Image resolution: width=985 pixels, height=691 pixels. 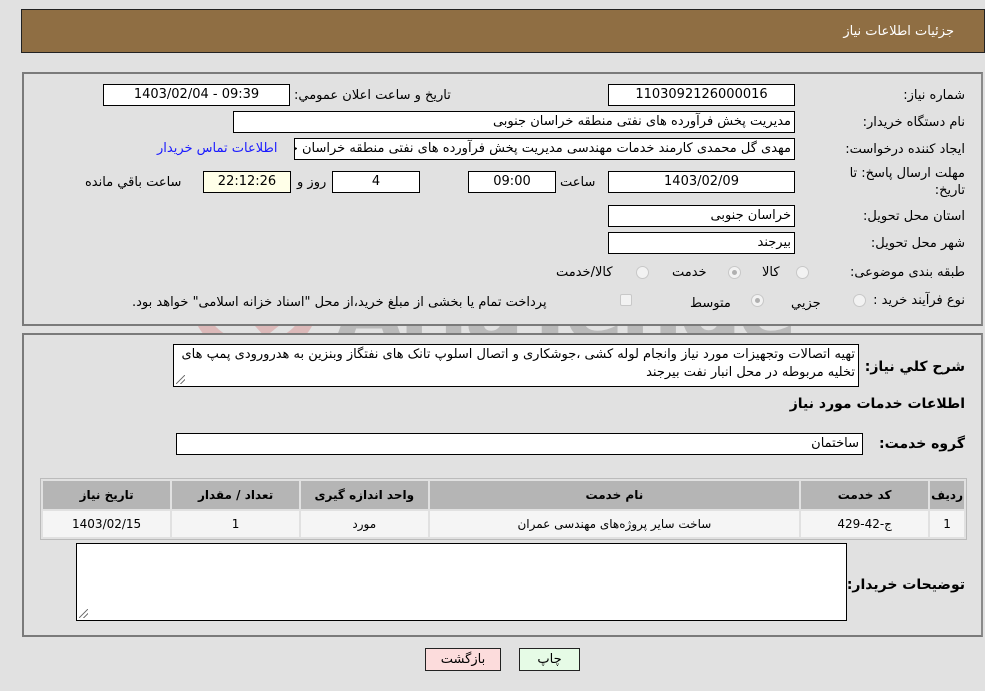 What do you see at coordinates (905, 149) in the screenshot?
I see `creator-label: ایجاد کننده درخواست:` at bounding box center [905, 149].